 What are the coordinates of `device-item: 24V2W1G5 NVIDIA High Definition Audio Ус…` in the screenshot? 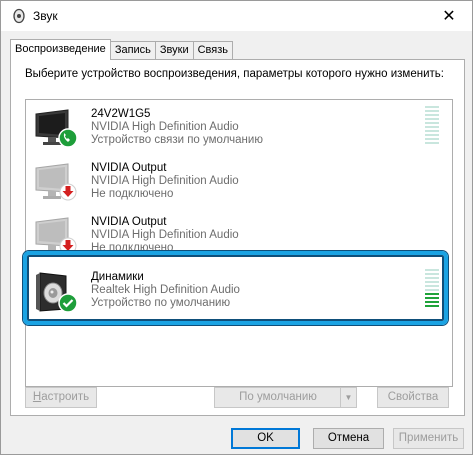 It's located at (239, 127).